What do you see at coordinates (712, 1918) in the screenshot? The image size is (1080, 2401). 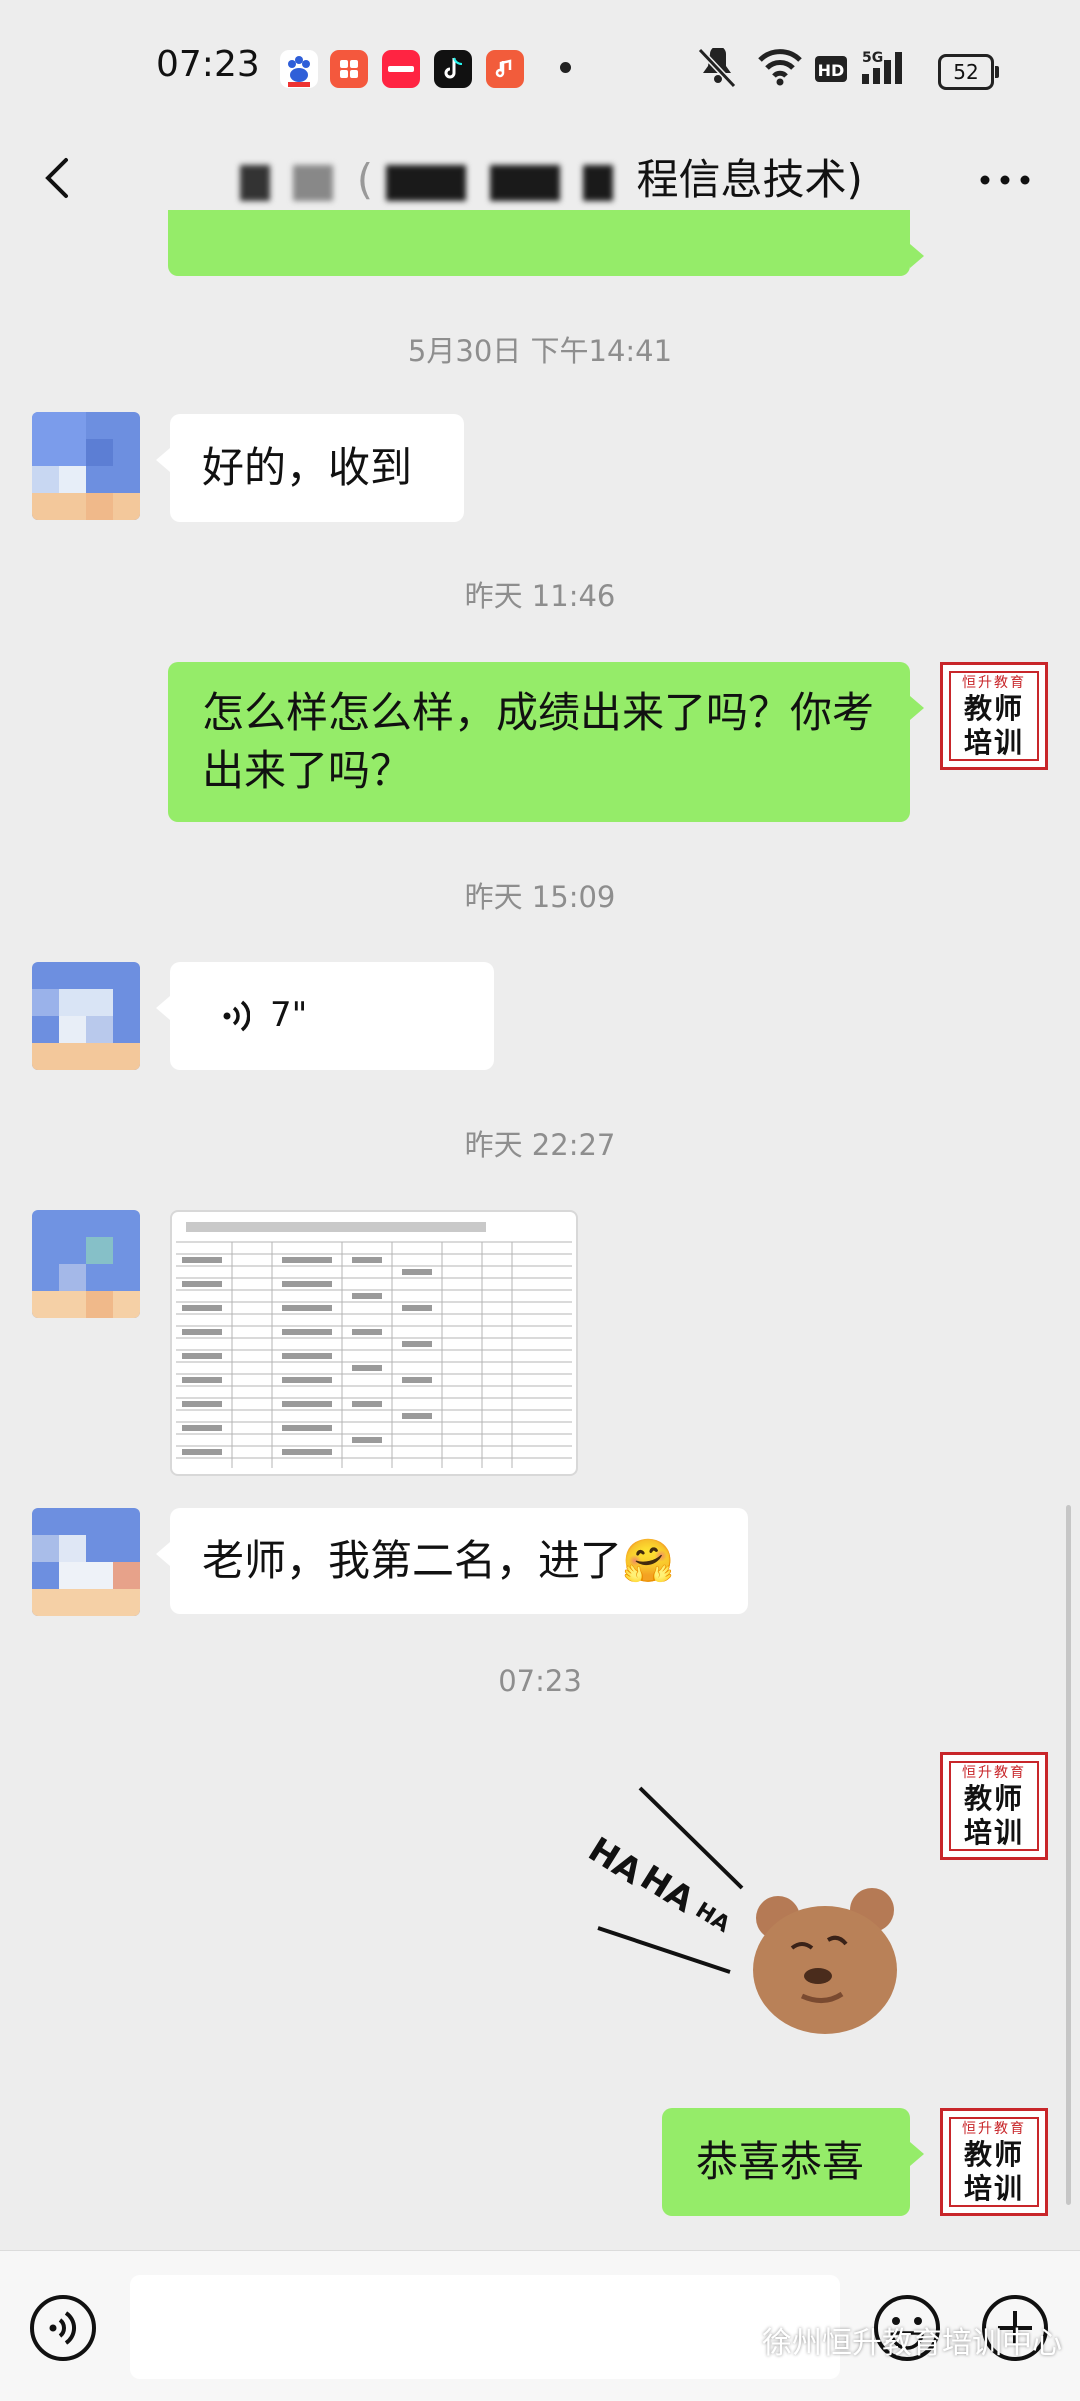 I see `svg-text: HA` at bounding box center [712, 1918].